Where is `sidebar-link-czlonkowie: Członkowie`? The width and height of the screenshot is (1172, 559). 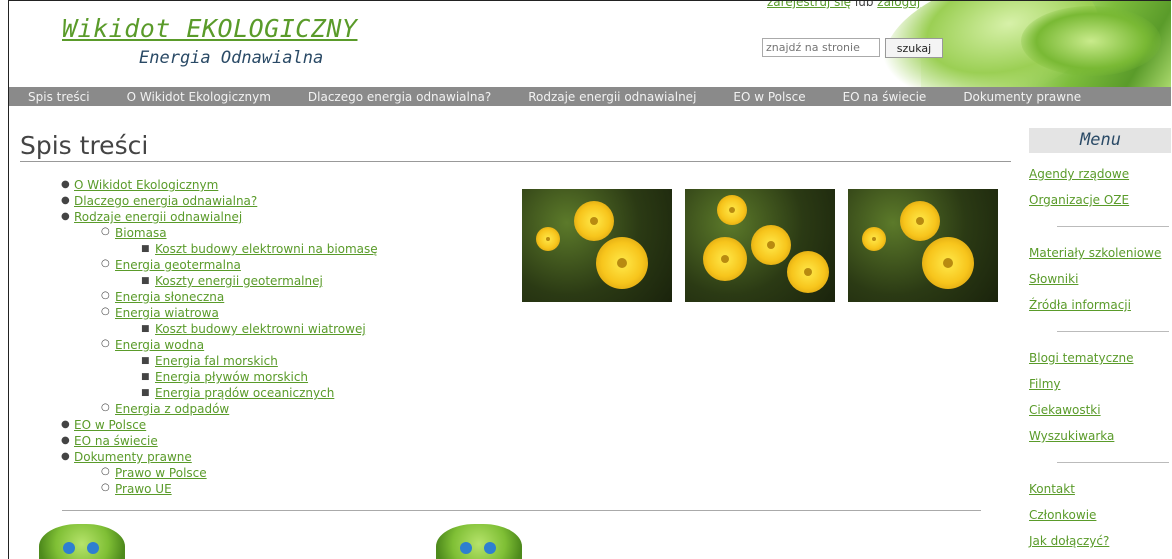 sidebar-link-czlonkowie: Członkowie is located at coordinates (1100, 515).